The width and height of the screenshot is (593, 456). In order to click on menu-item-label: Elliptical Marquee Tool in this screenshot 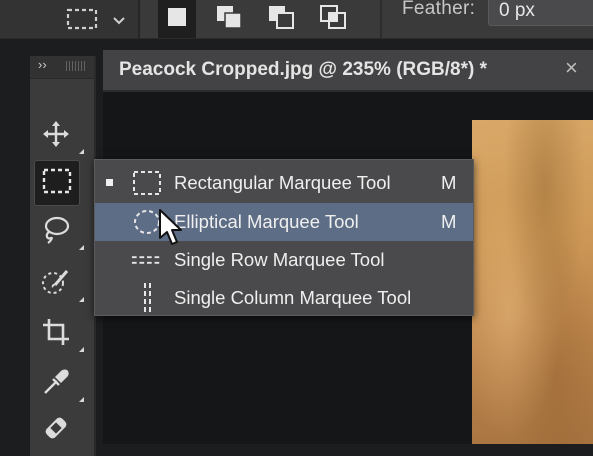, I will do `click(266, 221)`.